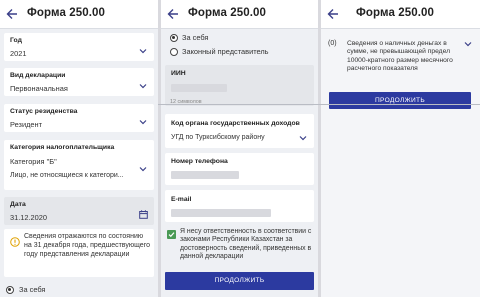 The height and width of the screenshot is (297, 480). What do you see at coordinates (39, 88) in the screenshot?
I see `declaration-type-value: Первоначальная` at bounding box center [39, 88].